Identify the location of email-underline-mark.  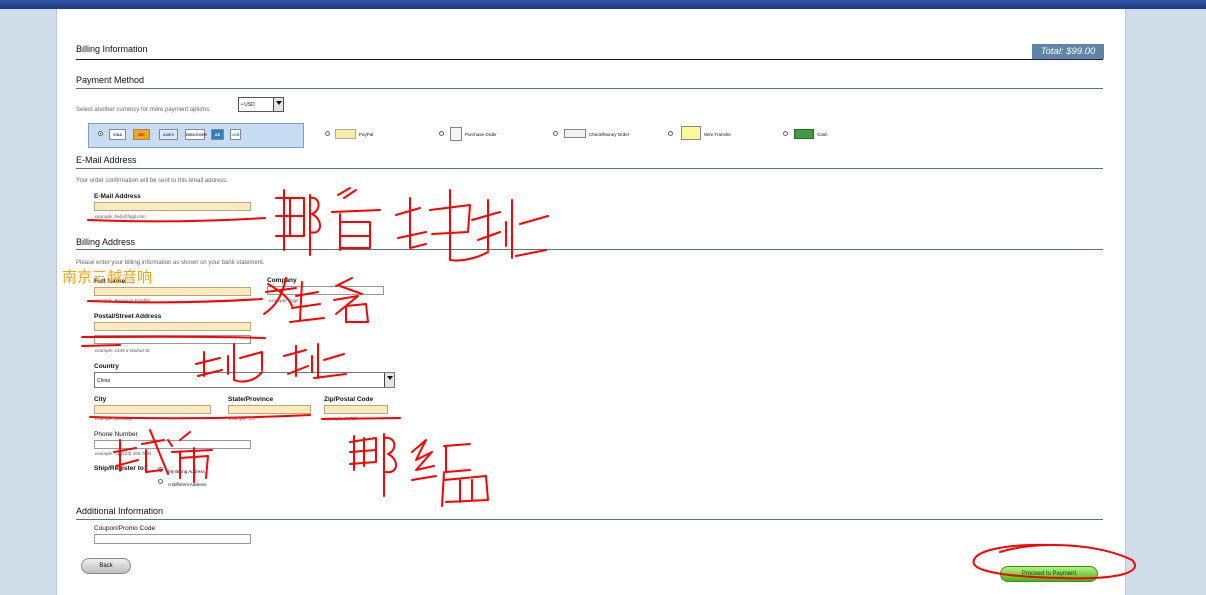
(176, 220).